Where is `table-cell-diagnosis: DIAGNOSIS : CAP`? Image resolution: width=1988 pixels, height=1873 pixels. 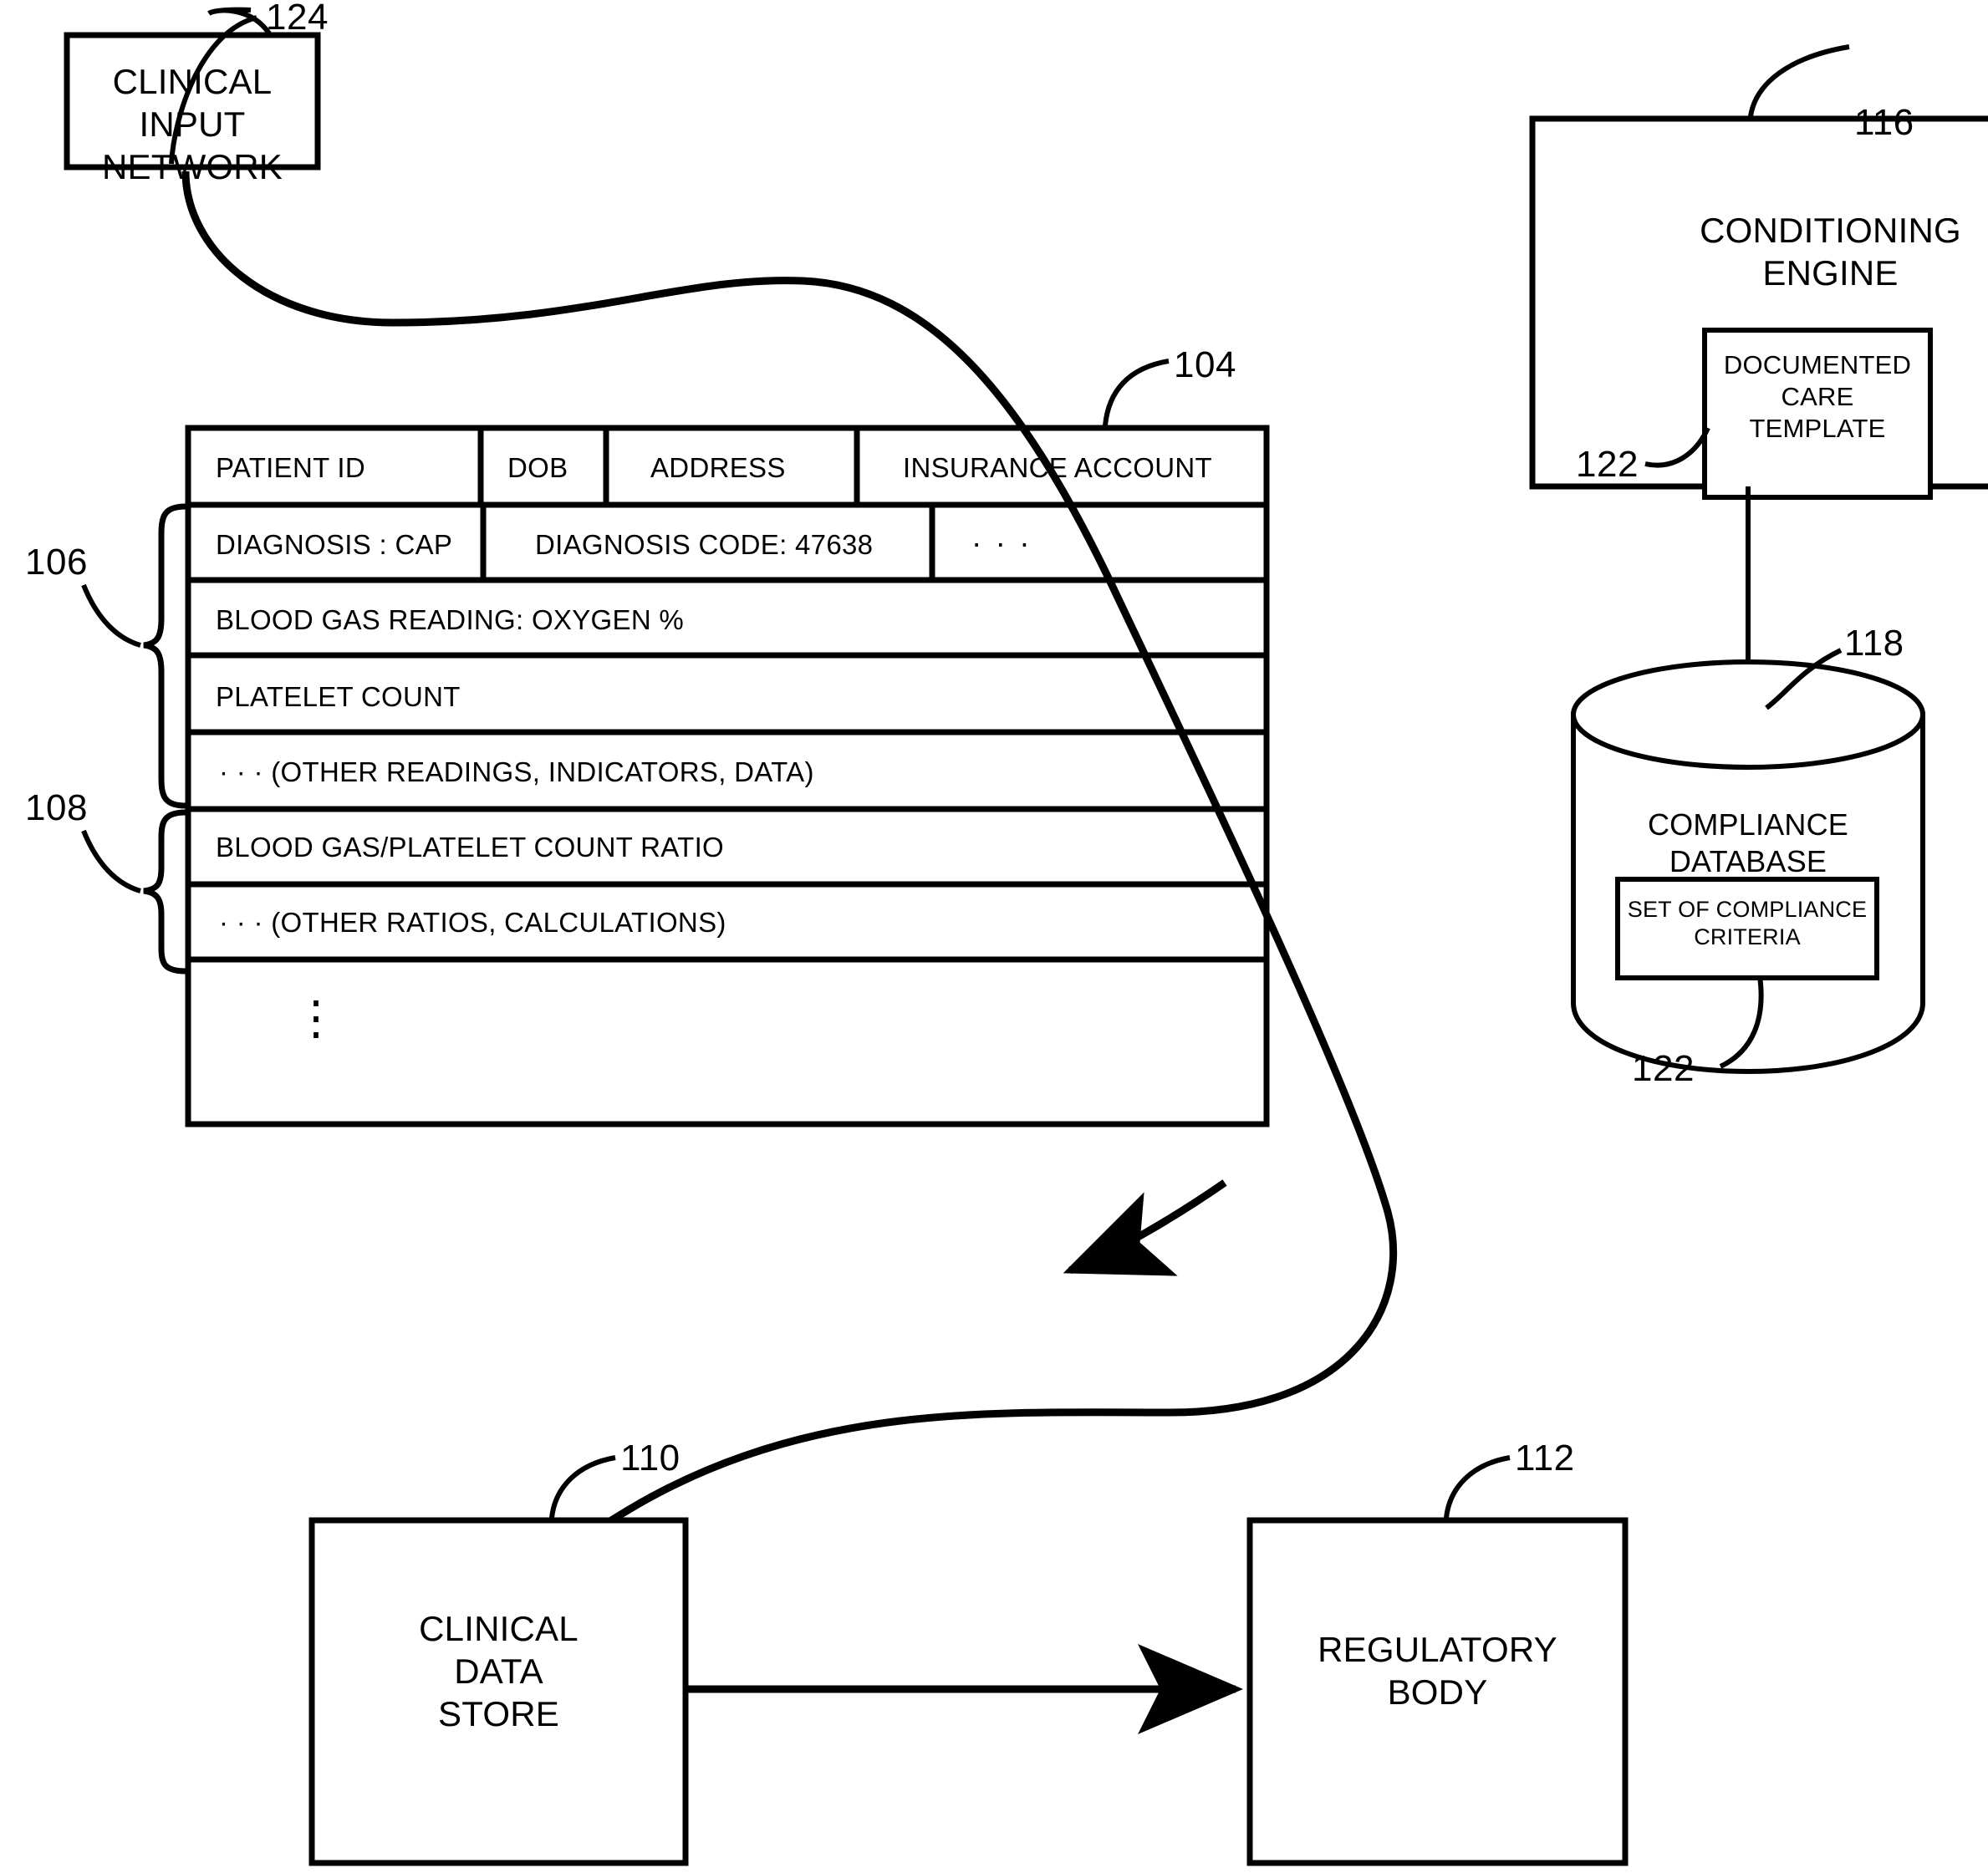 table-cell-diagnosis: DIAGNOSIS : CAP is located at coordinates (334, 545).